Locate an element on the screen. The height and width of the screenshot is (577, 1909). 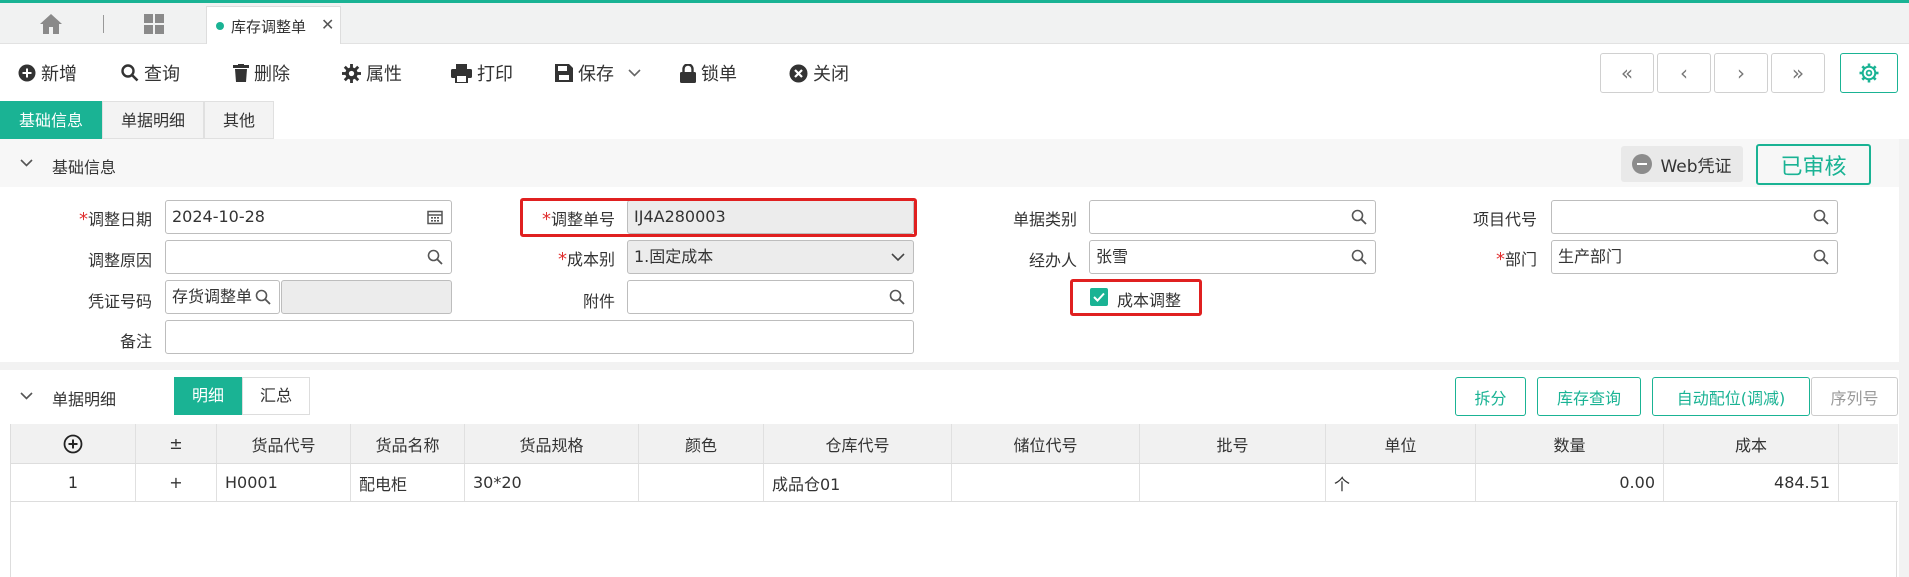
cell-location is located at coordinates (1046, 482).